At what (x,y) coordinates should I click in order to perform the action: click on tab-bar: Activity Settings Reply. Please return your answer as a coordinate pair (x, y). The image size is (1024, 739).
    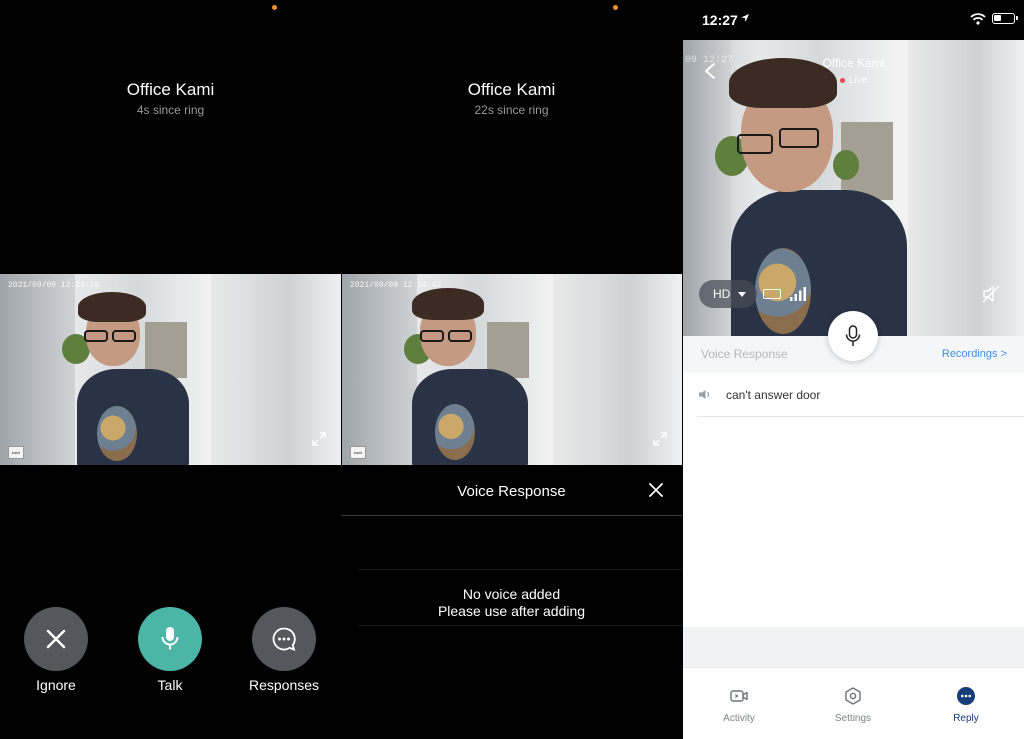
    Looking at the image, I should click on (853, 703).